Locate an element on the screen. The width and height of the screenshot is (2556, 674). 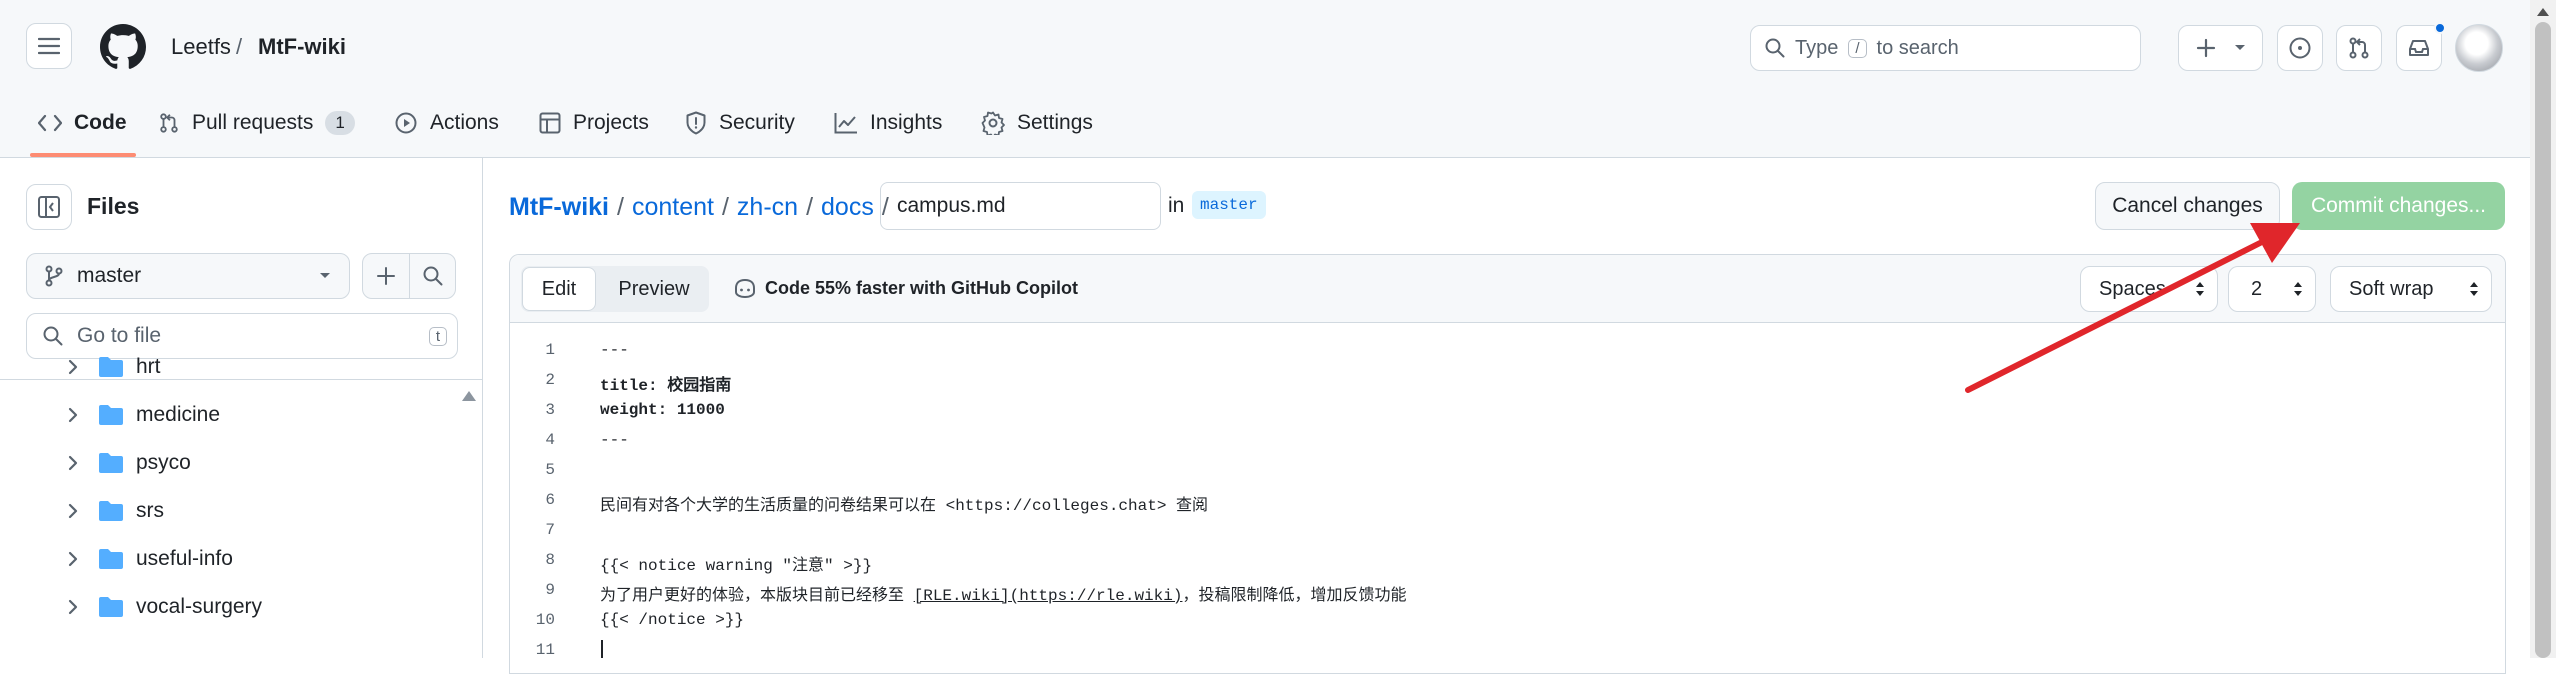
line-number: 1 is located at coordinates (550, 350).